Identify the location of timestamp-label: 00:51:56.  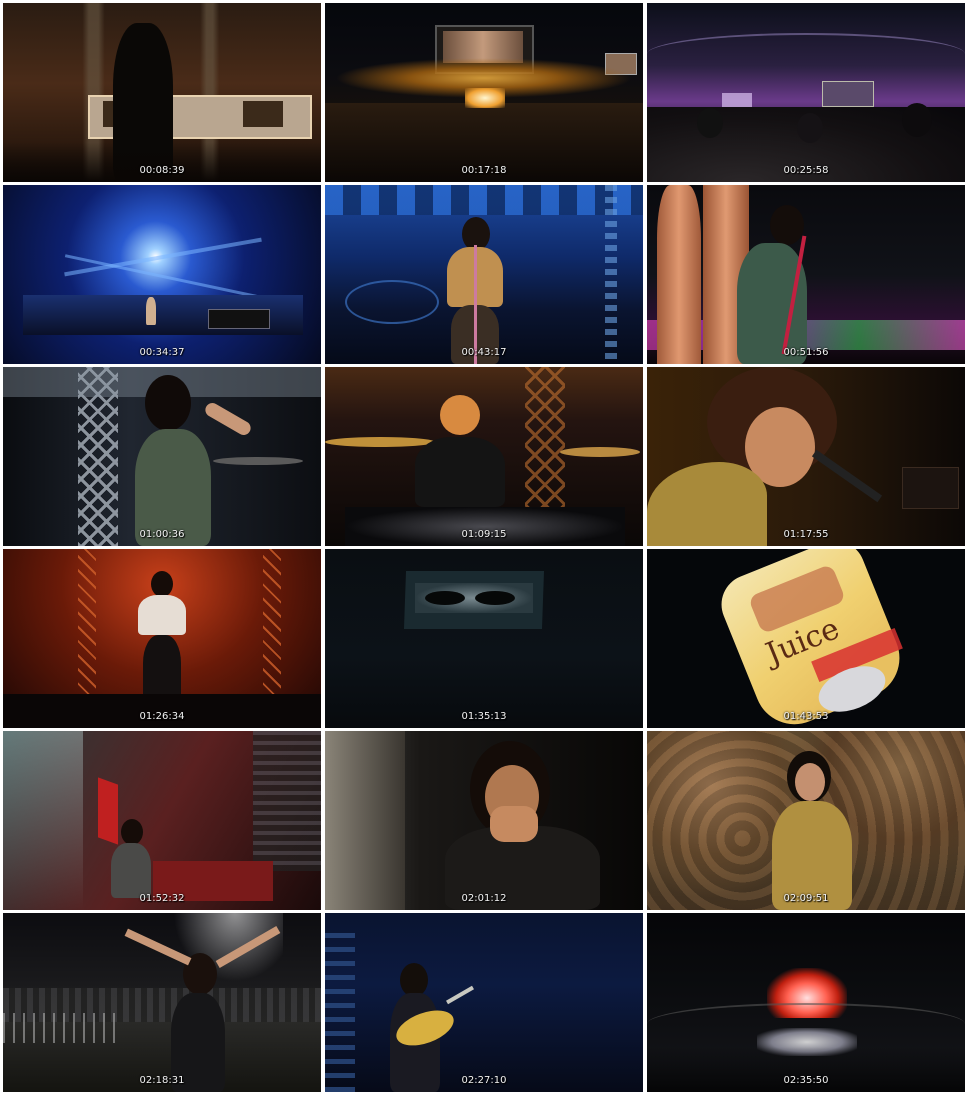
(806, 352).